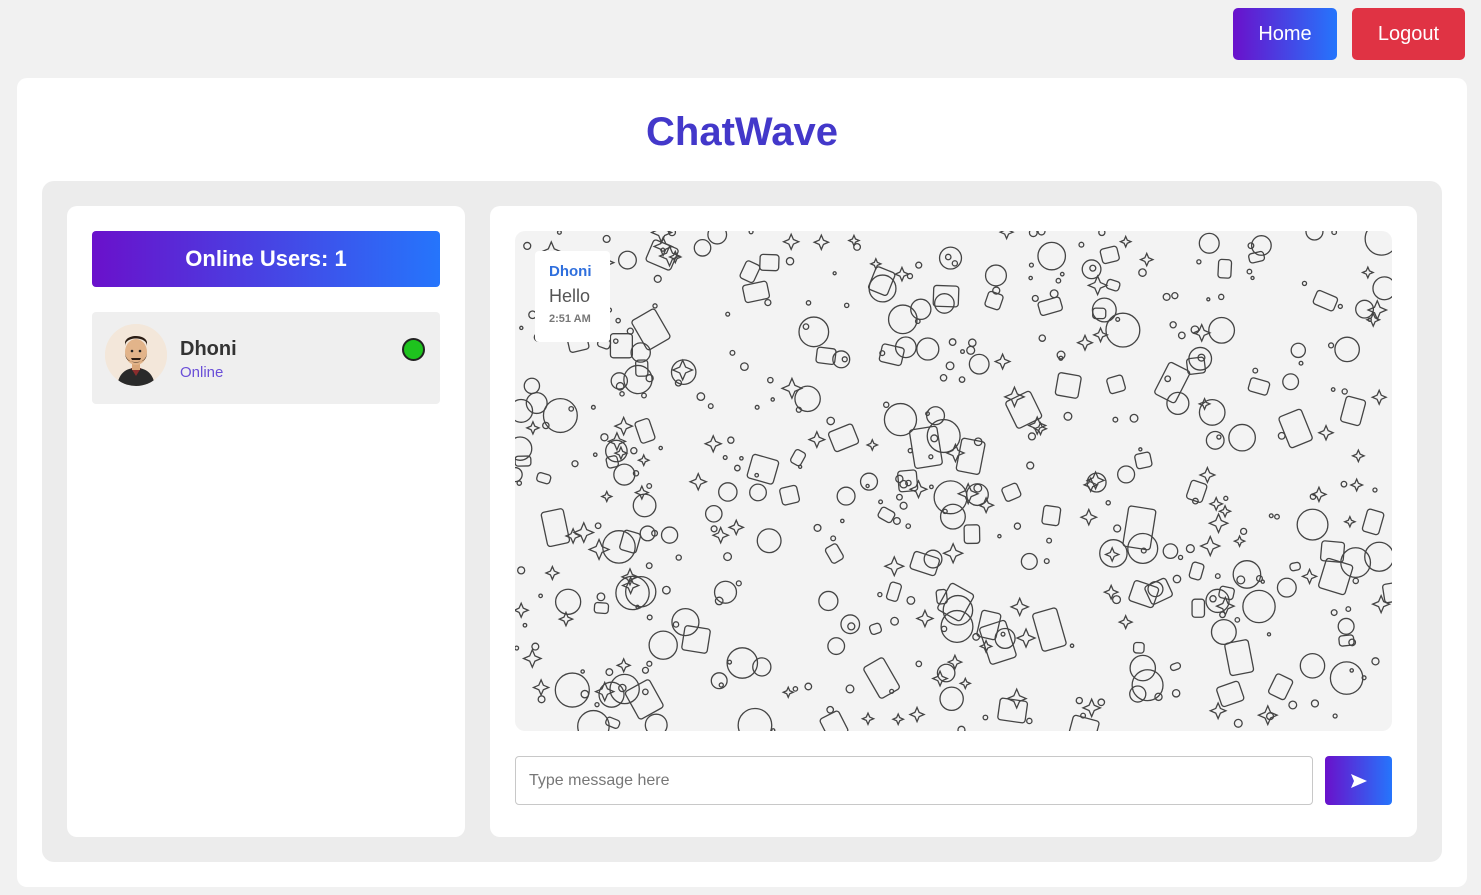 The image size is (1481, 895). Describe the element at coordinates (1285, 34) in the screenshot. I see `home-button: Home` at that location.